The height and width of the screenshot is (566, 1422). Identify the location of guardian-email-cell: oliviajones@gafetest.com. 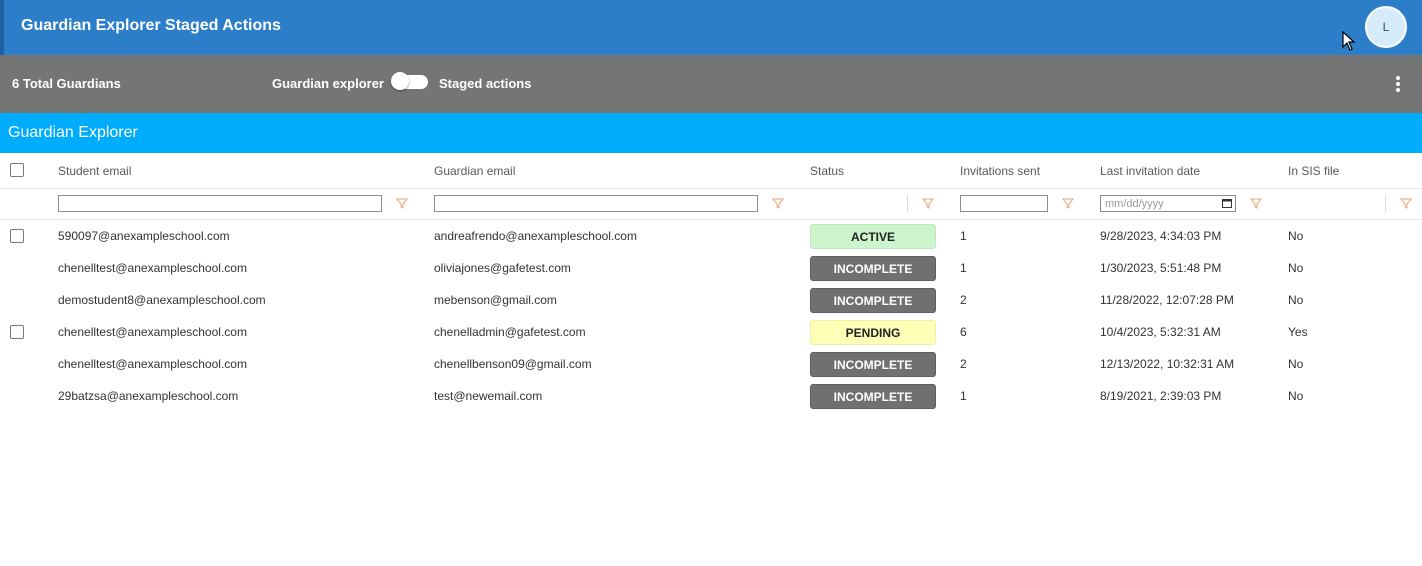
(502, 268).